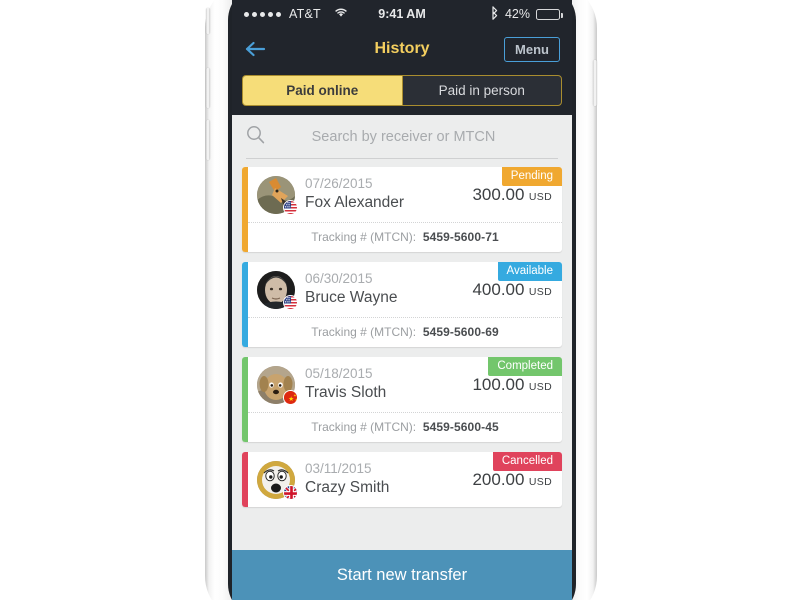  Describe the element at coordinates (208, 21) in the screenshot. I see `silent-switch` at that location.